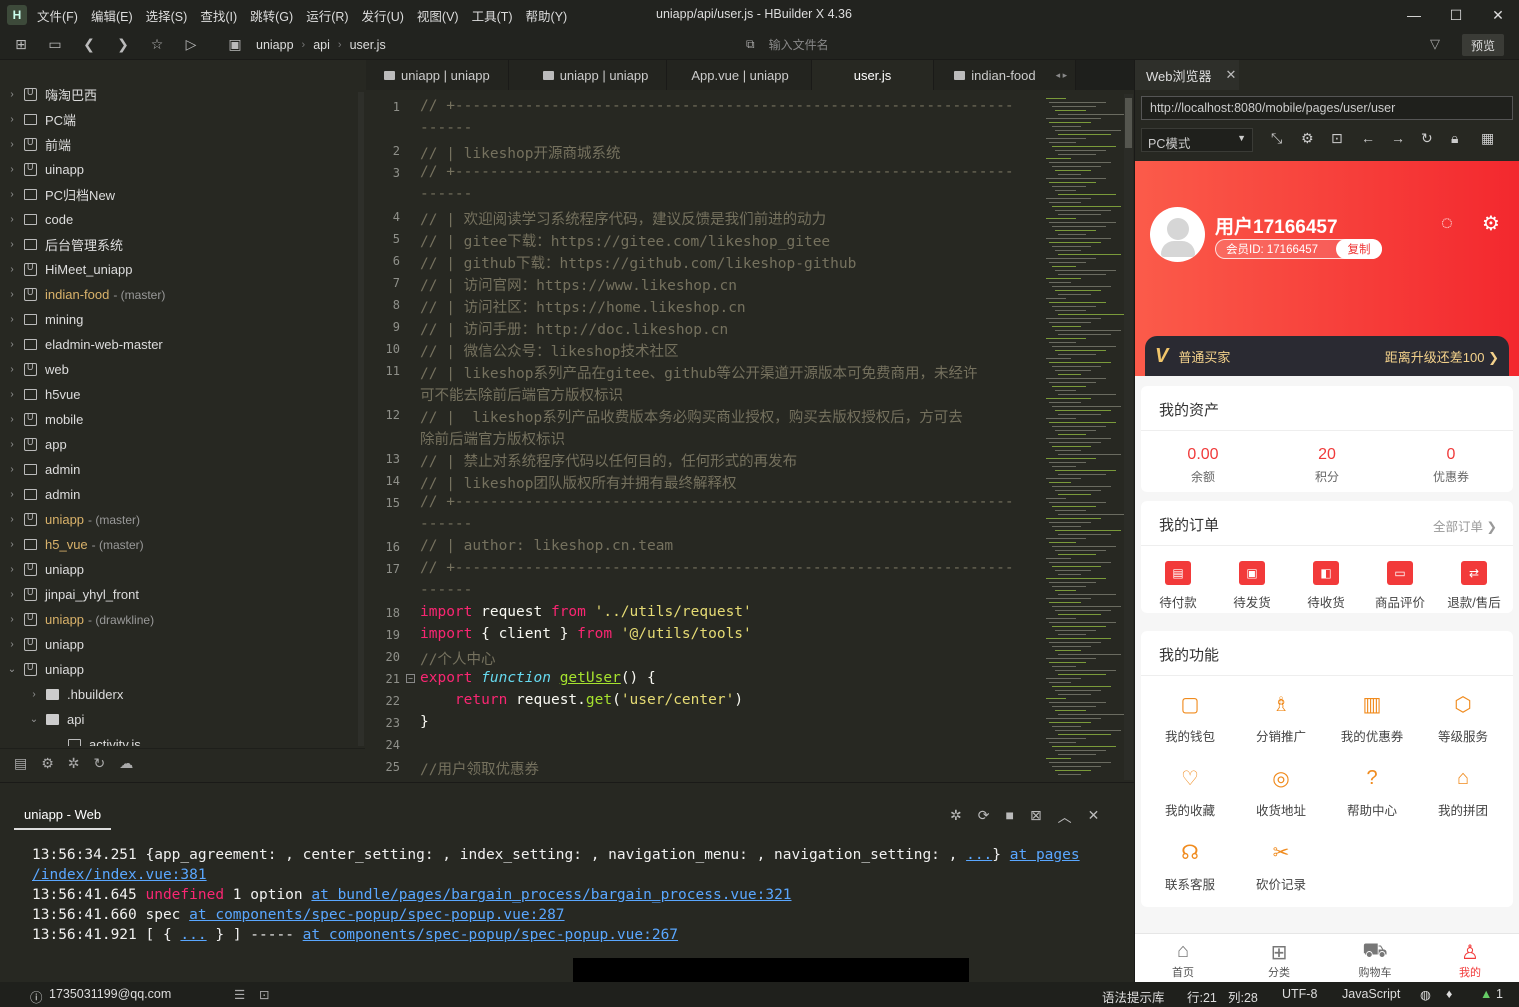  What do you see at coordinates (57, 194) in the screenshot?
I see `project-item: › PC归档New` at bounding box center [57, 194].